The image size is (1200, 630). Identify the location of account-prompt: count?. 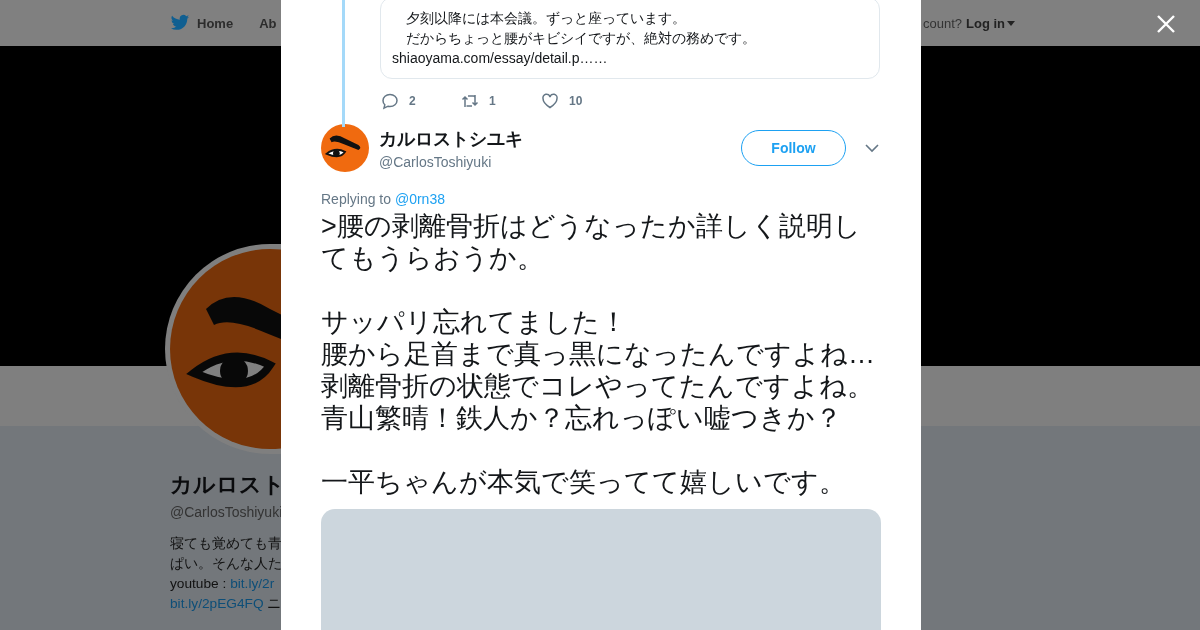
(942, 23).